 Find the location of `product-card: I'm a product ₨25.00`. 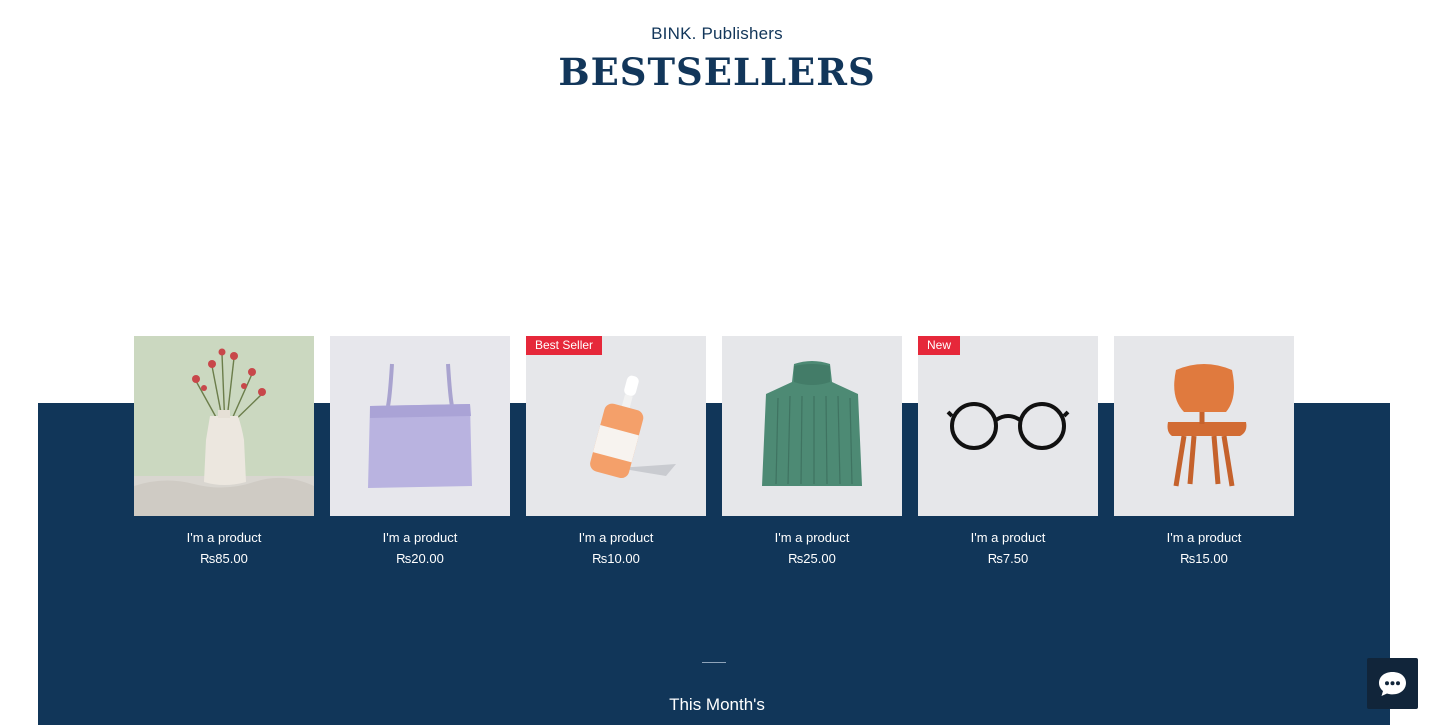

product-card: I'm a product ₨25.00 is located at coordinates (812, 456).